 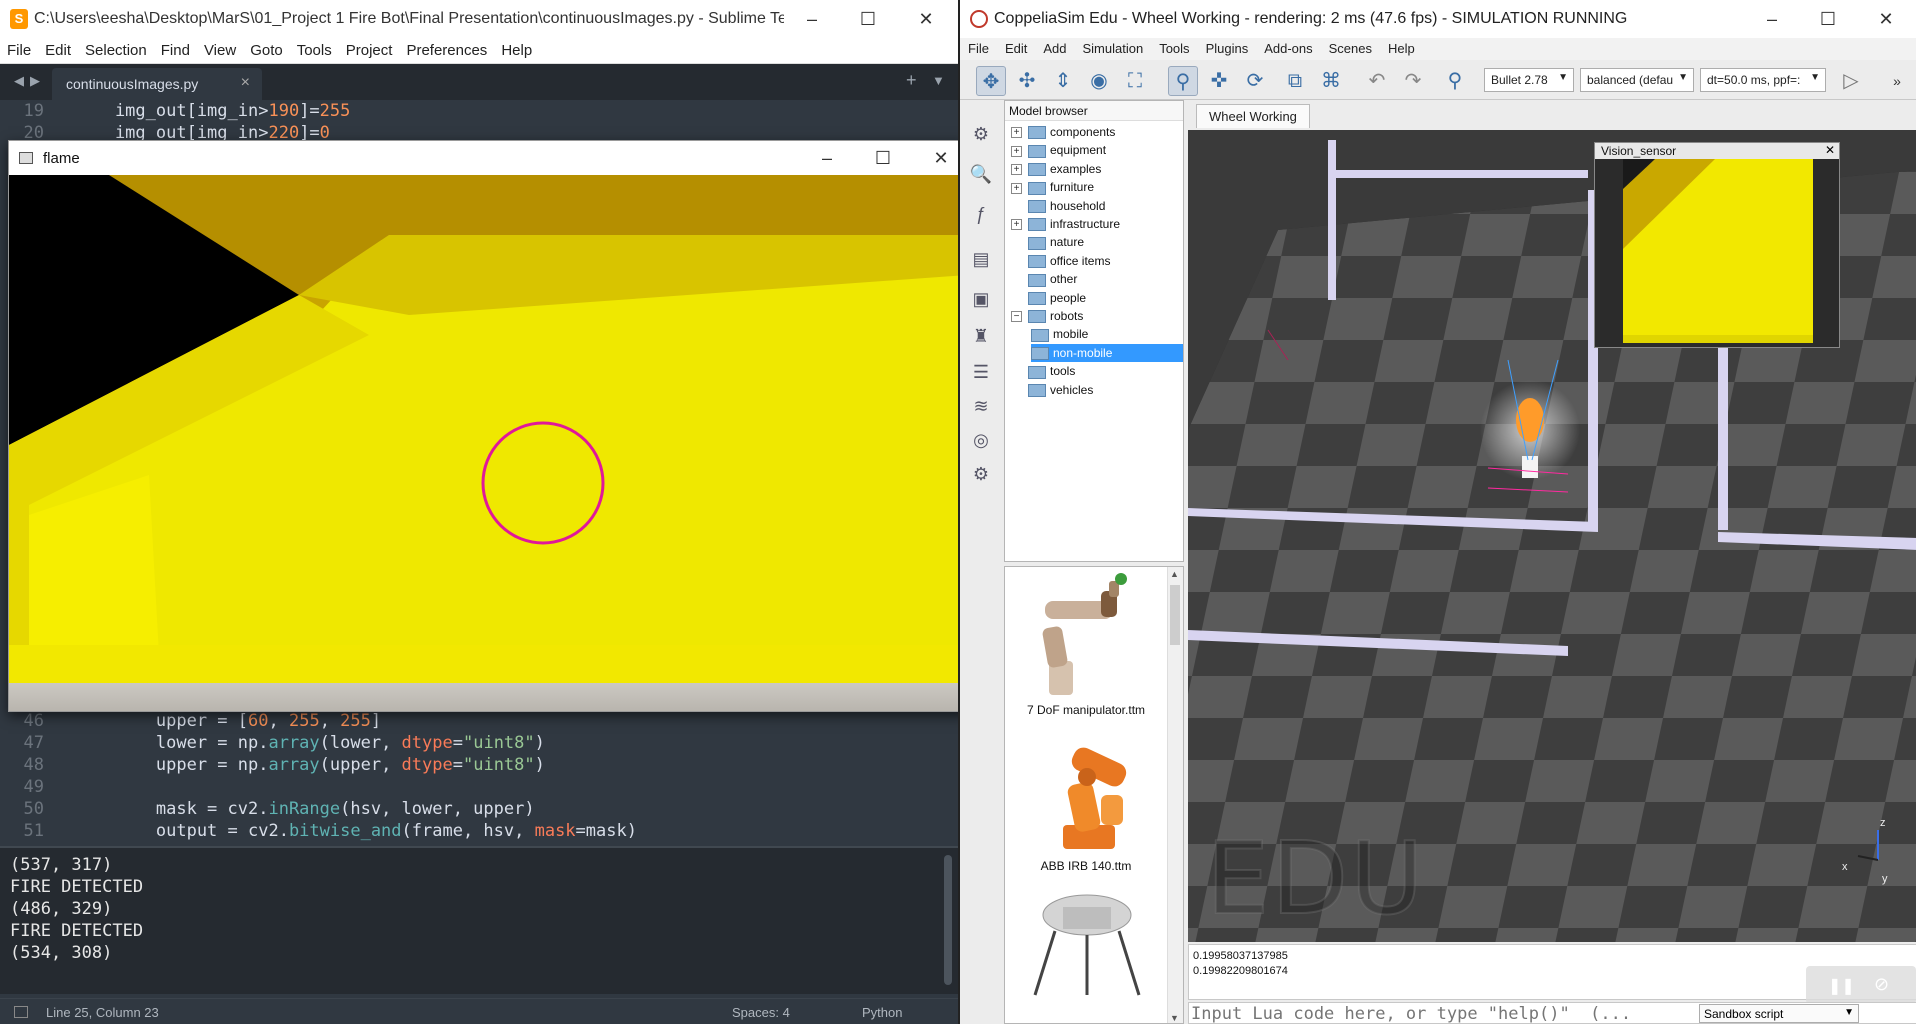 I want to click on tree-item-tools: tools, so click(x=1097, y=371).